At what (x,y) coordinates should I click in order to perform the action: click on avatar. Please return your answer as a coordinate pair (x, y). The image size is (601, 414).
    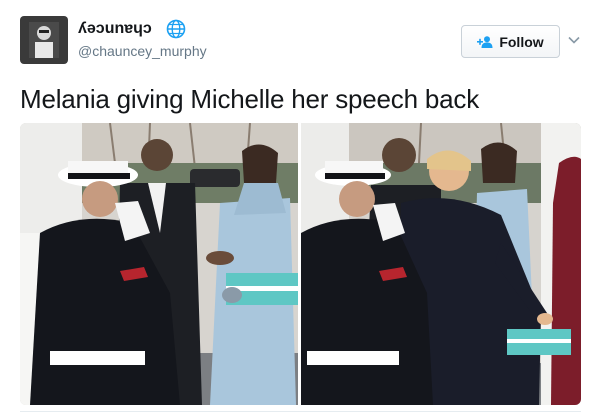
    Looking at the image, I should click on (44, 40).